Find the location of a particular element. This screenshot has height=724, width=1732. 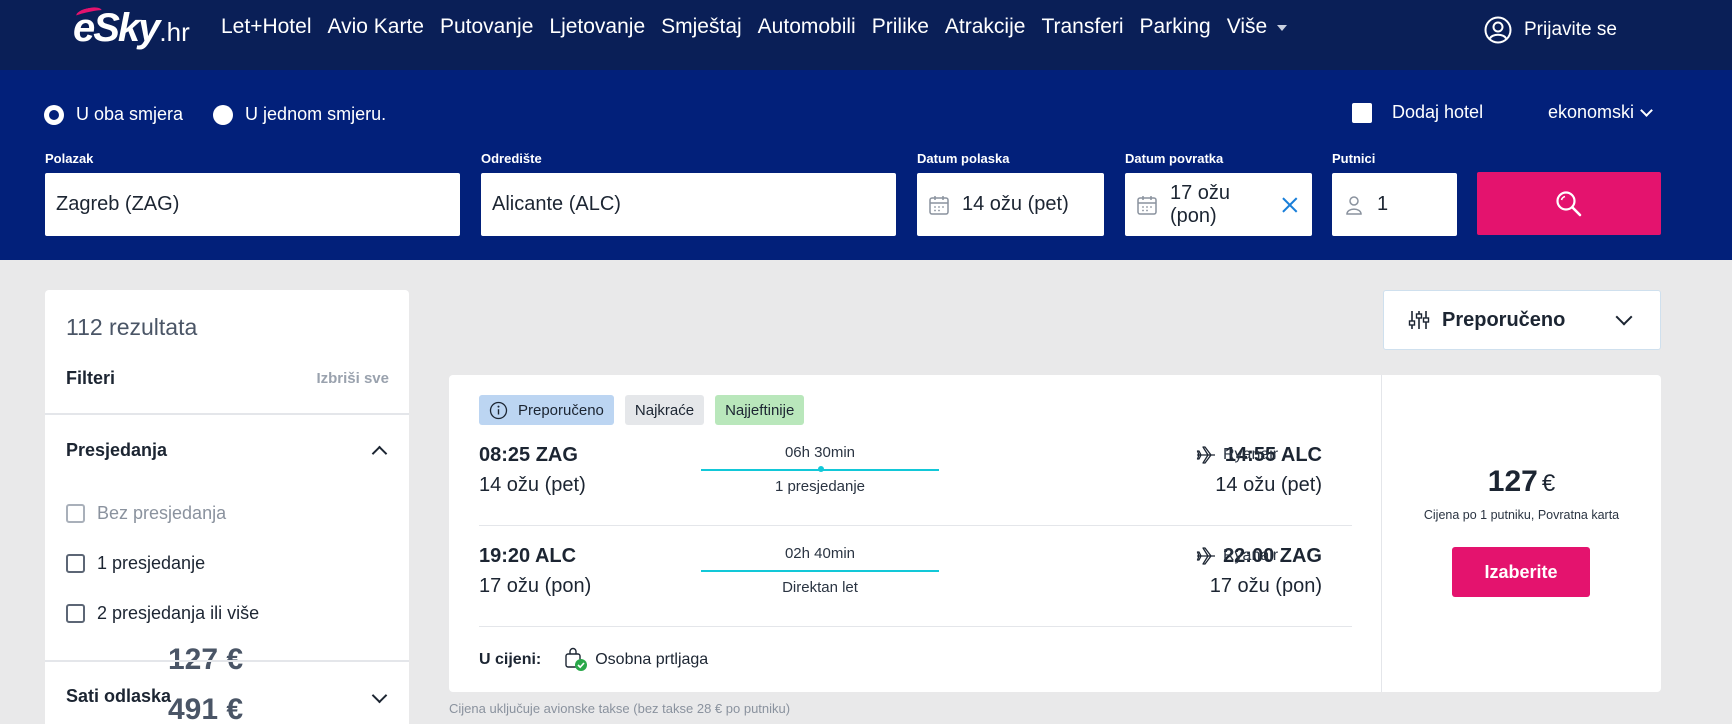

origin-field: Polazak Zagreb (ZAG) is located at coordinates (252, 193).